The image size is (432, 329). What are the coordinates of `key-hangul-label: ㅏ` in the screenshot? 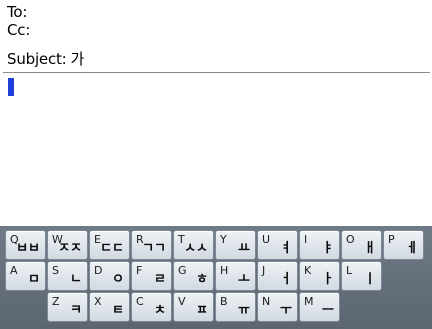 It's located at (328, 279).